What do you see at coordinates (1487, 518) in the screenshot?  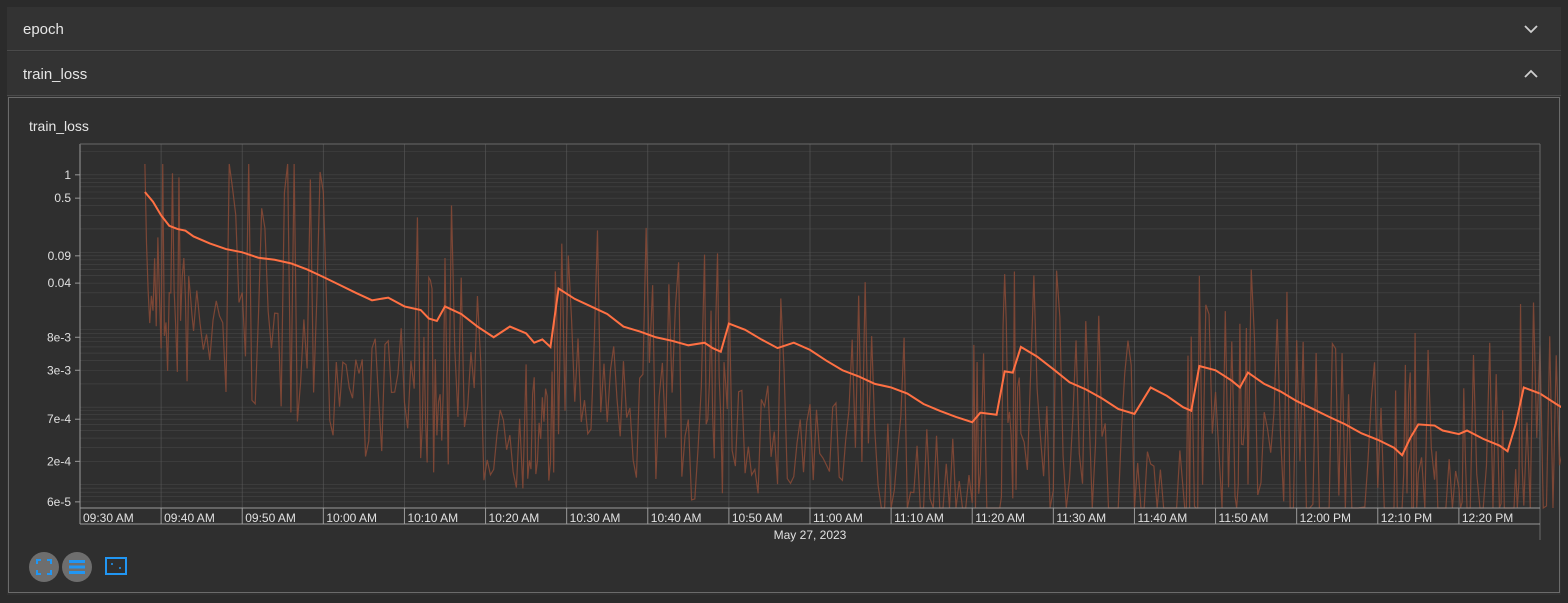 I see `x-tick-label: 12:20 PM` at bounding box center [1487, 518].